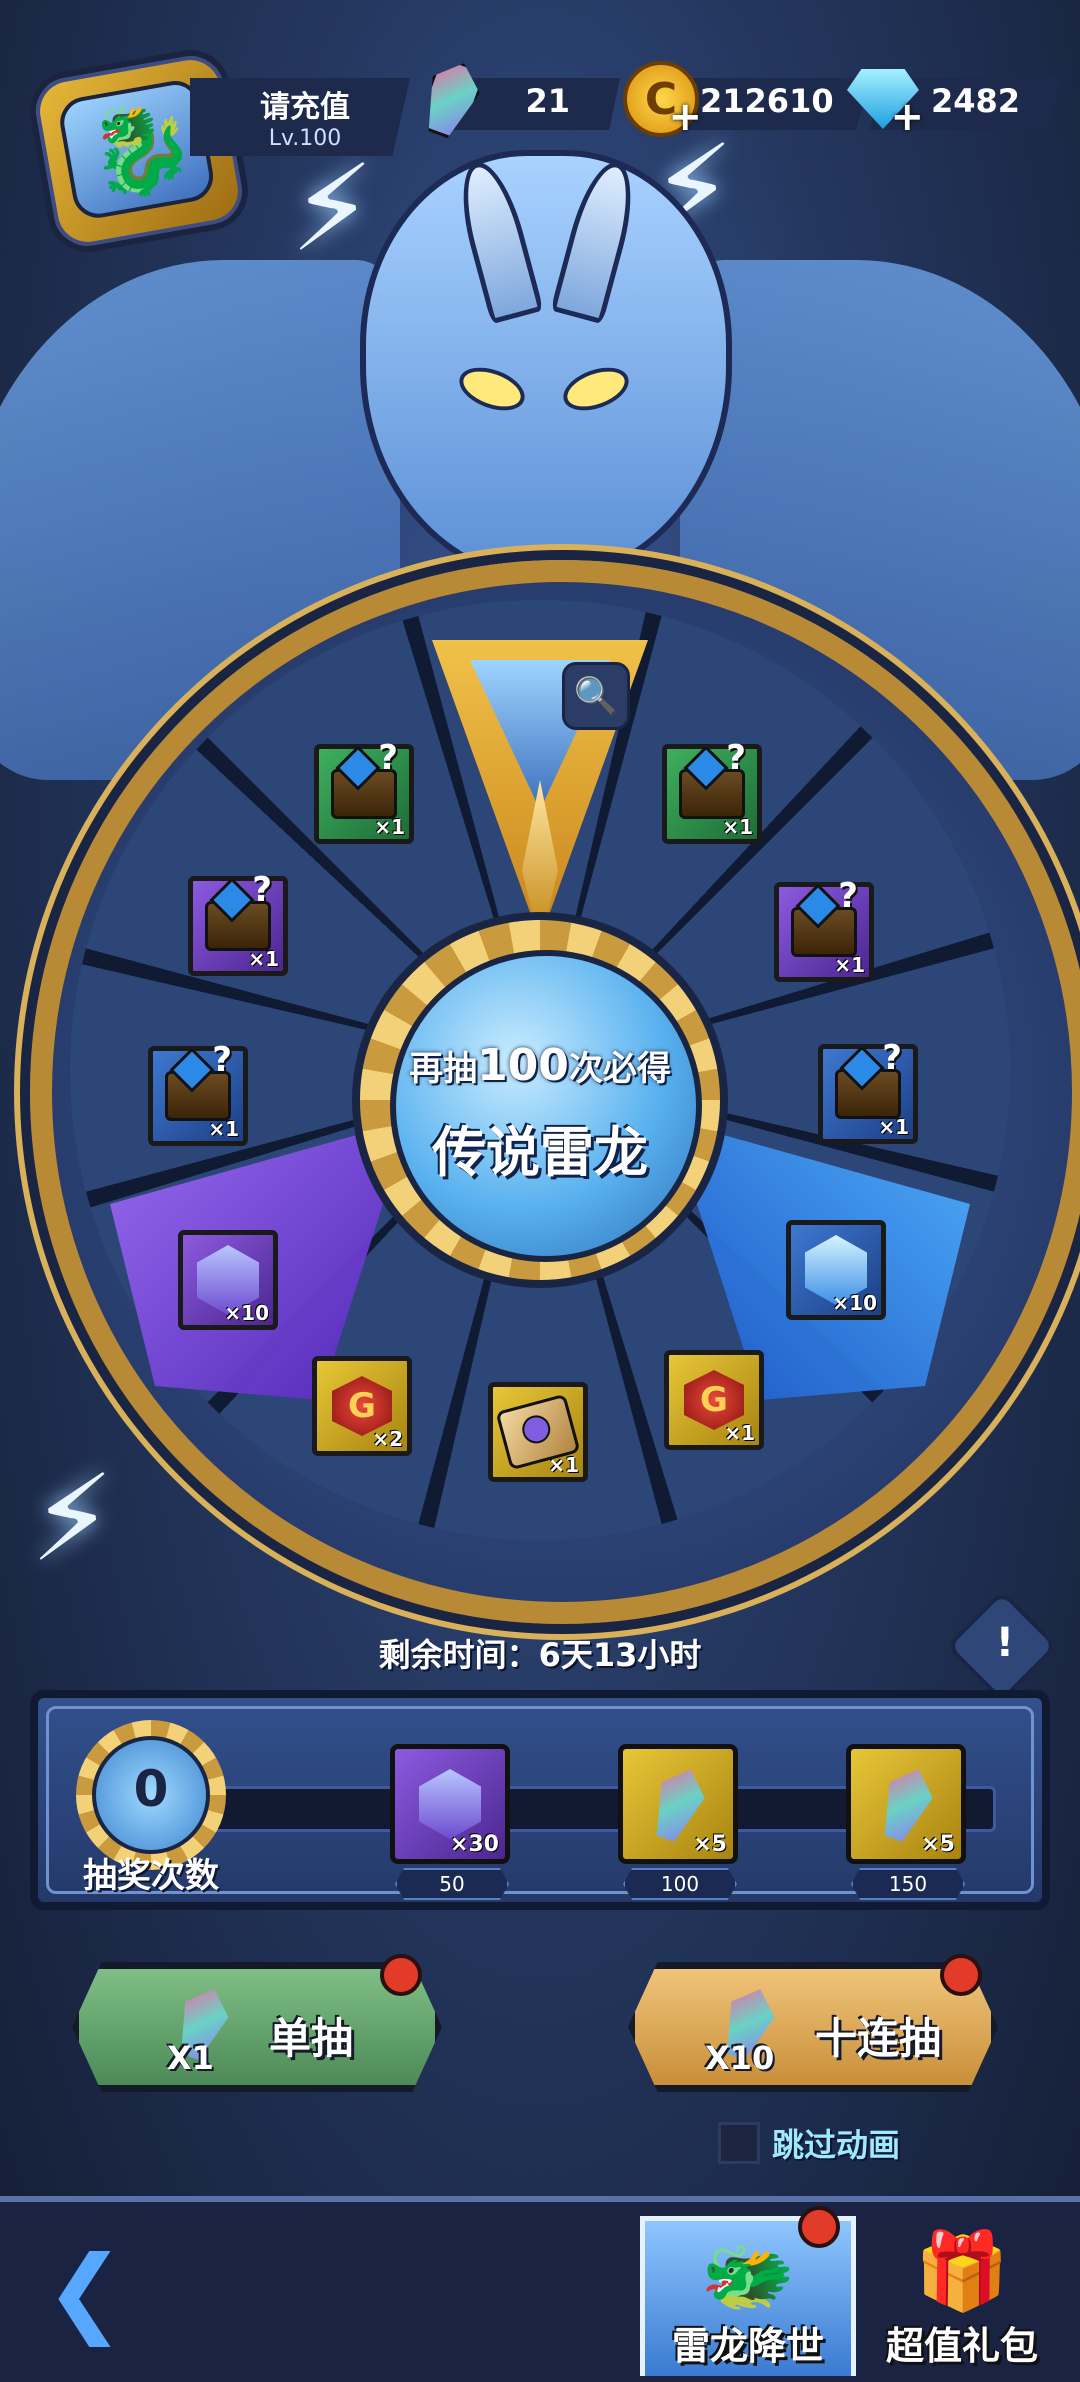 The height and width of the screenshot is (2382, 1080). What do you see at coordinates (878, 2038) in the screenshot?
I see `ten-draw-label: 十连抽` at bounding box center [878, 2038].